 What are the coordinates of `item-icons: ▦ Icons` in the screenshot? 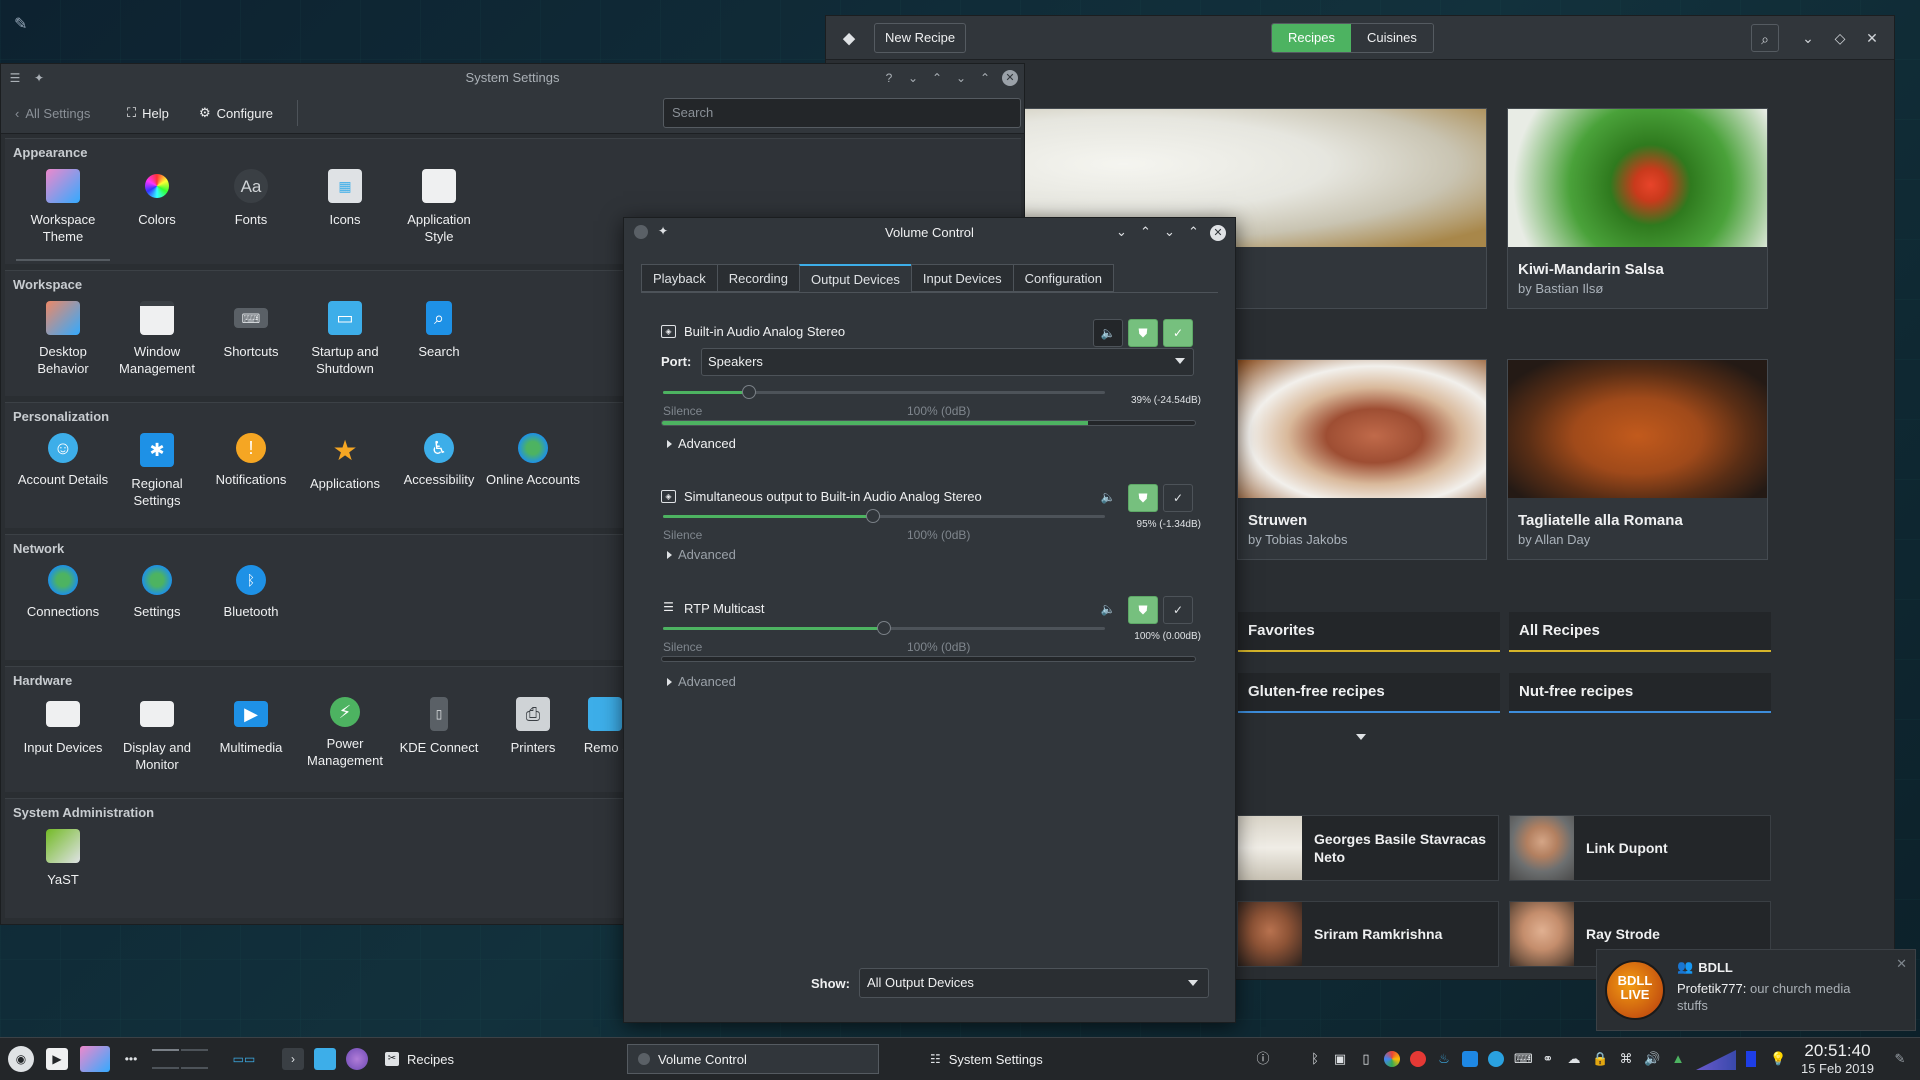 It's located at (345, 198).